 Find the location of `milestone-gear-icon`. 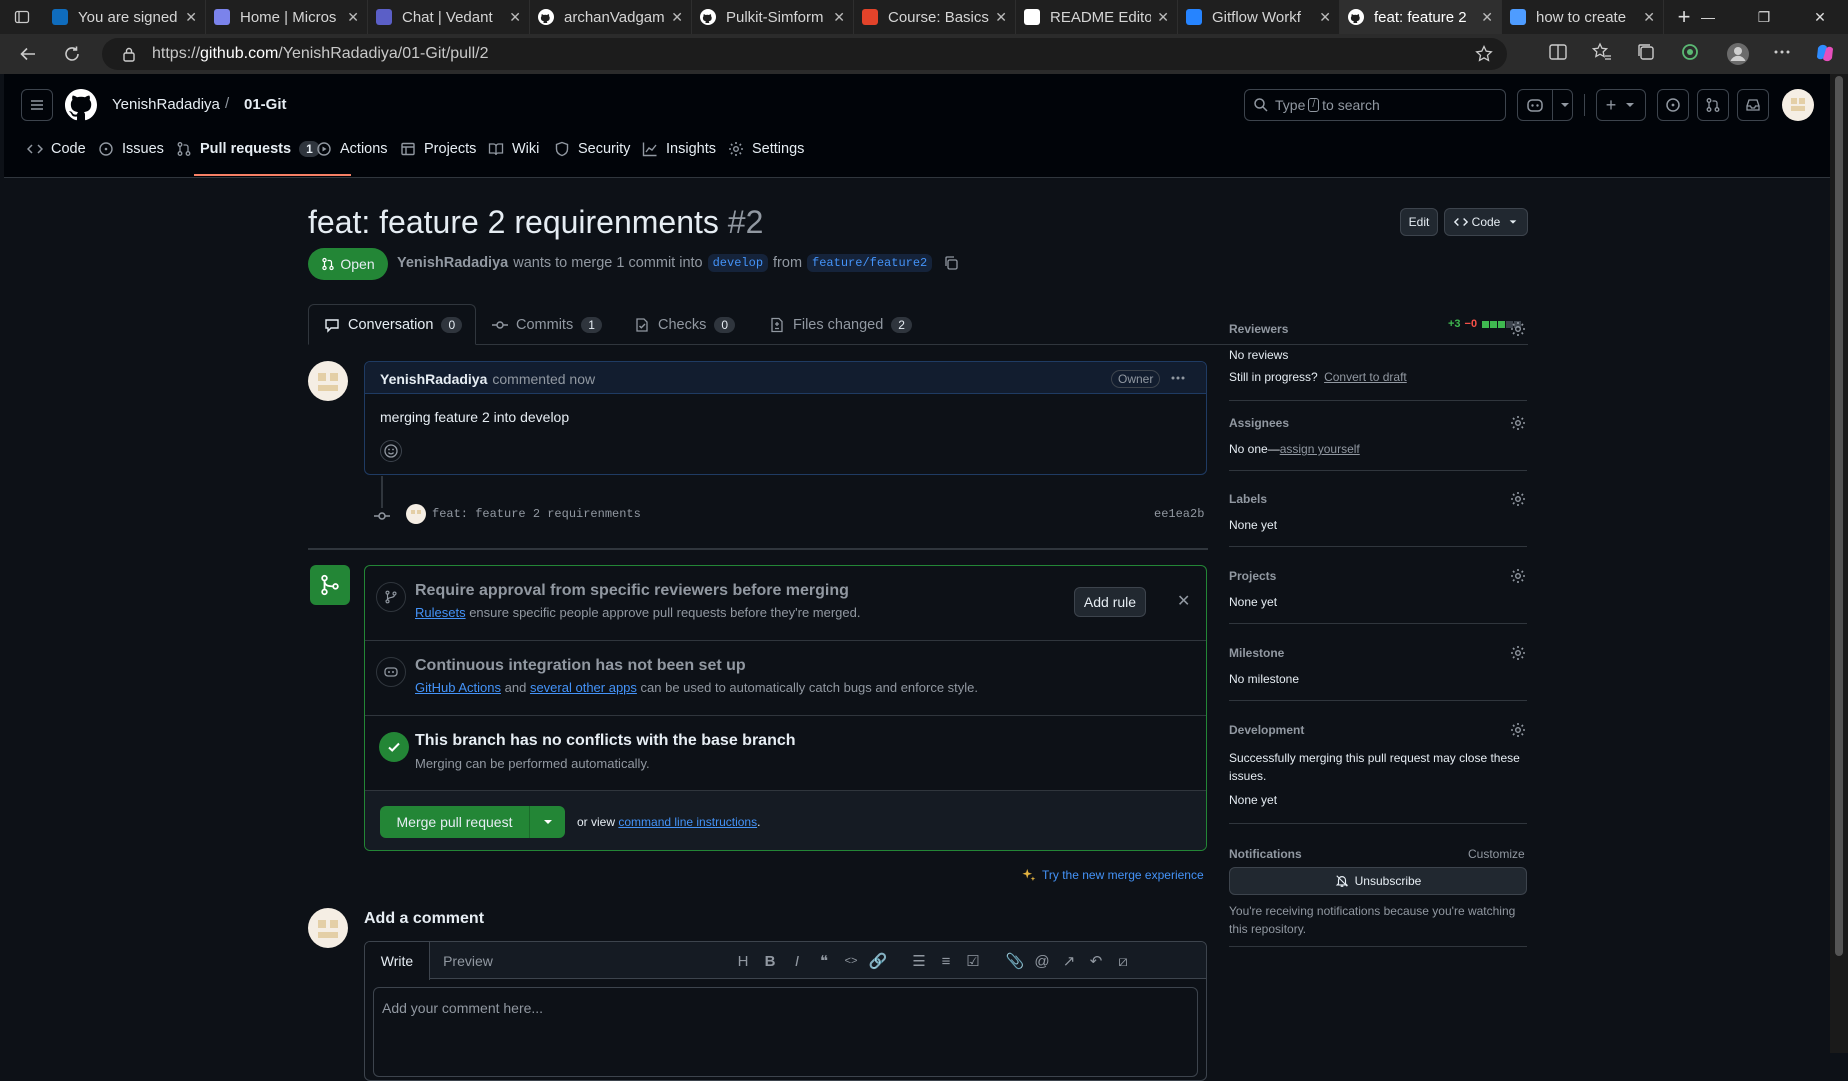

milestone-gear-icon is located at coordinates (1518, 653).